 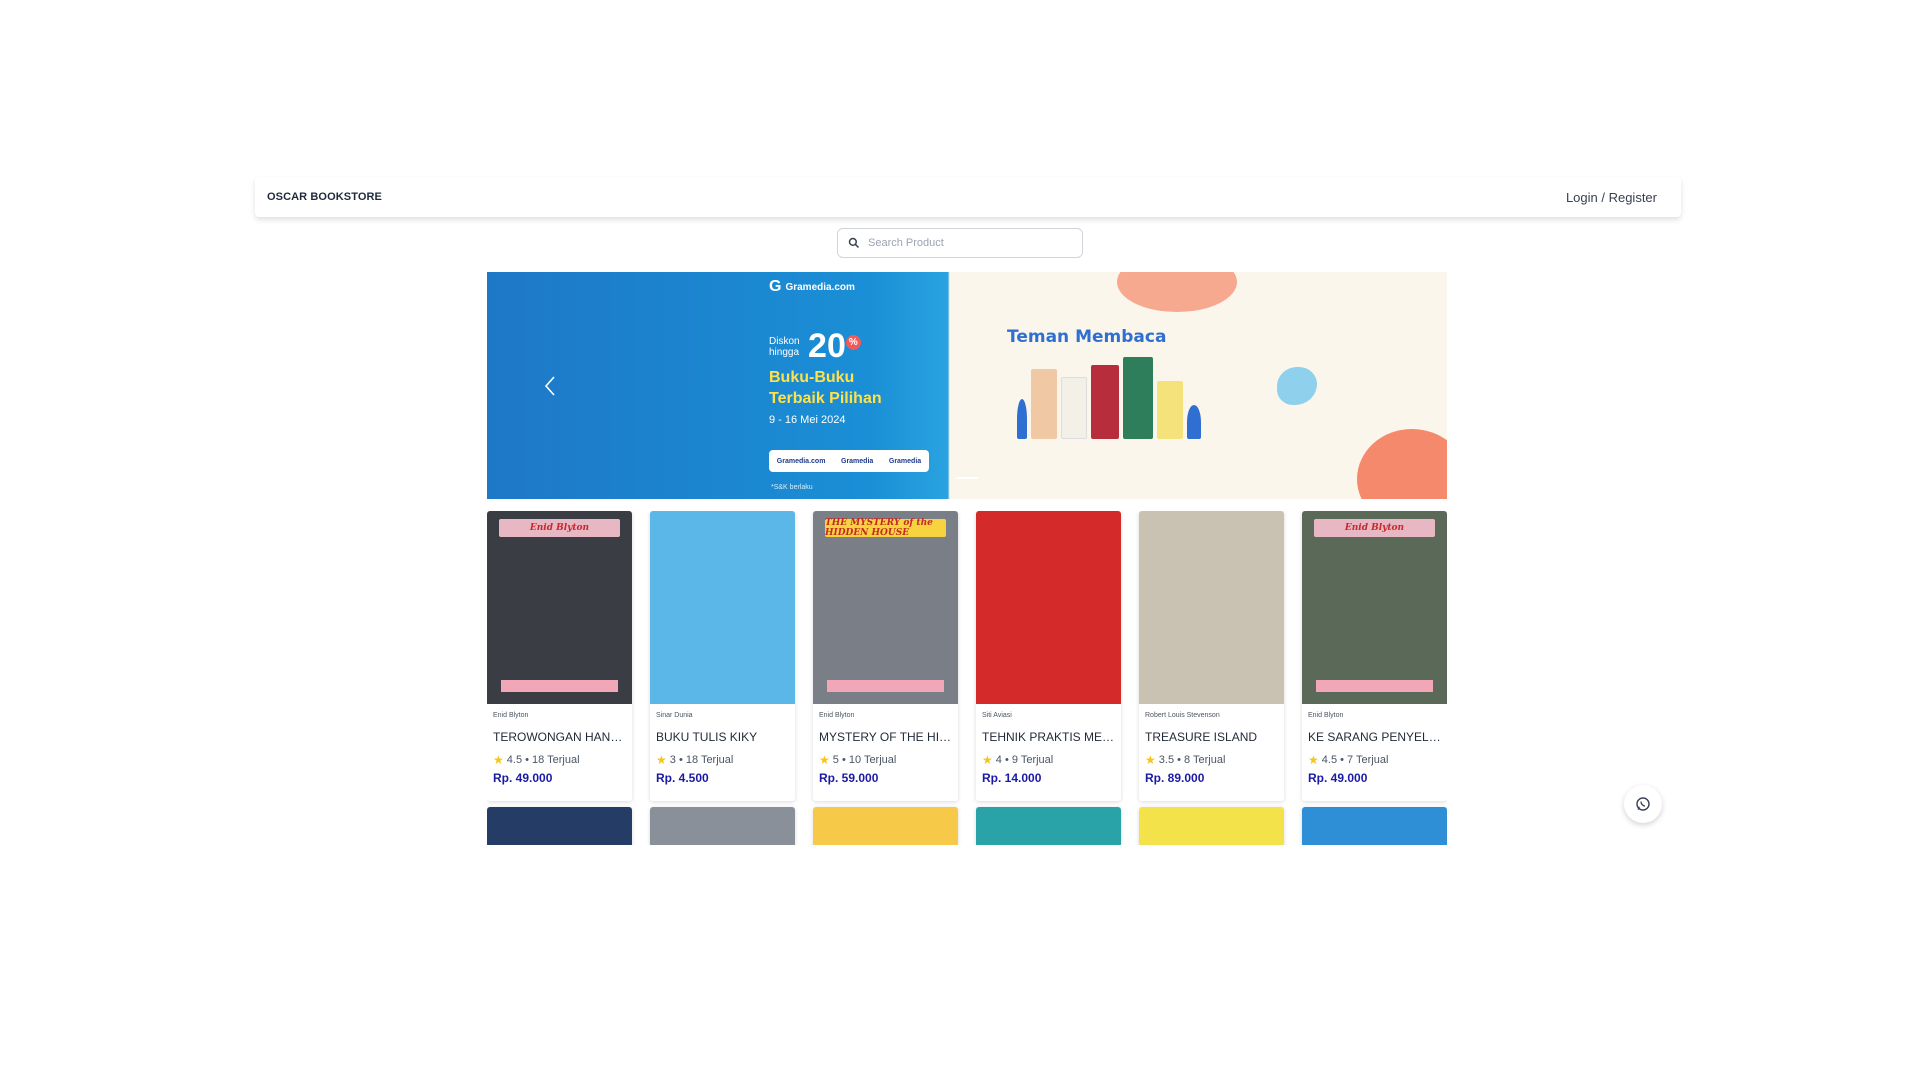 I want to click on terms-note: *S&K berlaku, so click(x=792, y=487).